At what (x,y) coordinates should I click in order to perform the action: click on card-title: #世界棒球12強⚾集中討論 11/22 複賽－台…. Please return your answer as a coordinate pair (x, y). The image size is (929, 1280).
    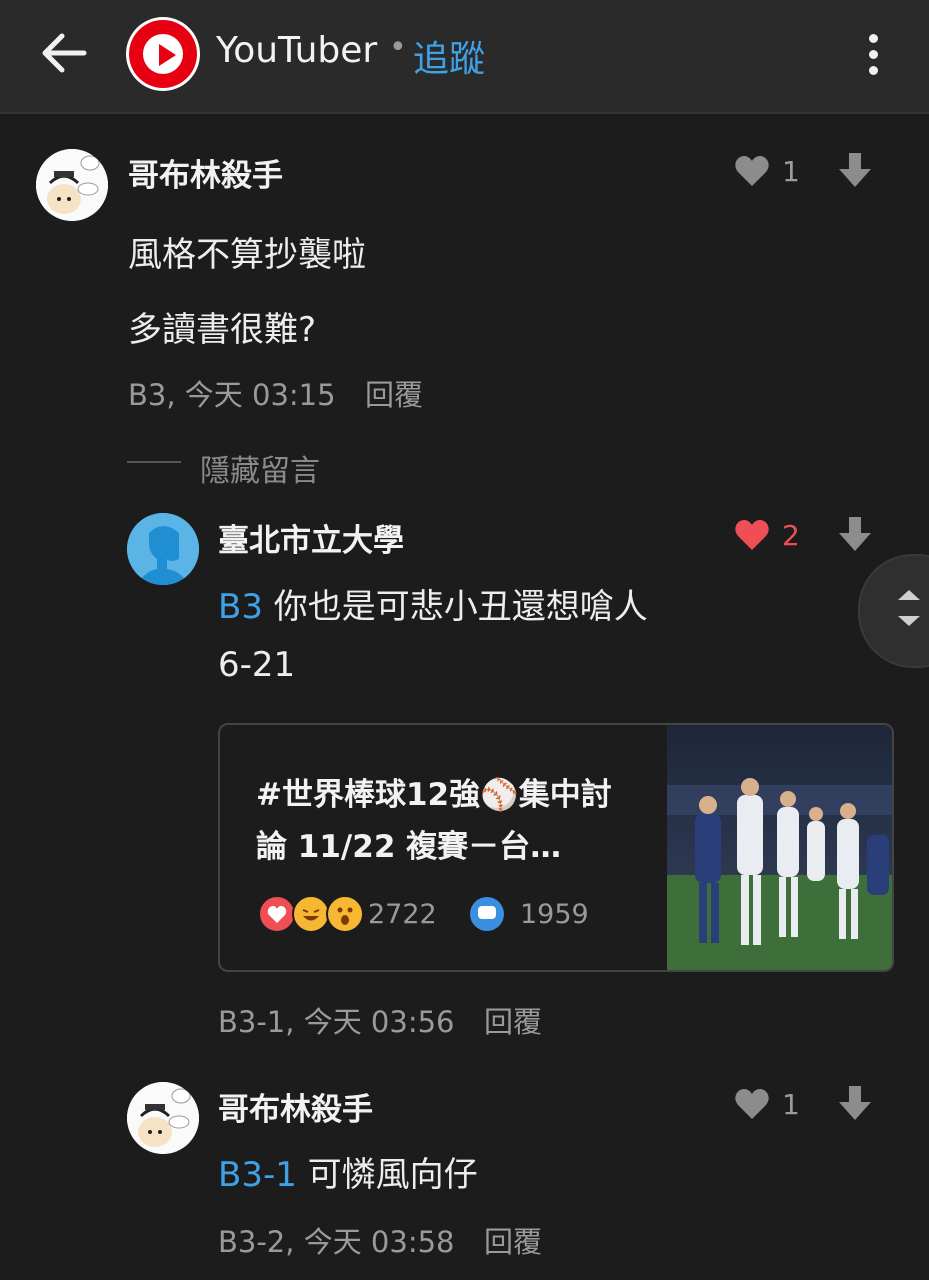
    Looking at the image, I should click on (434, 821).